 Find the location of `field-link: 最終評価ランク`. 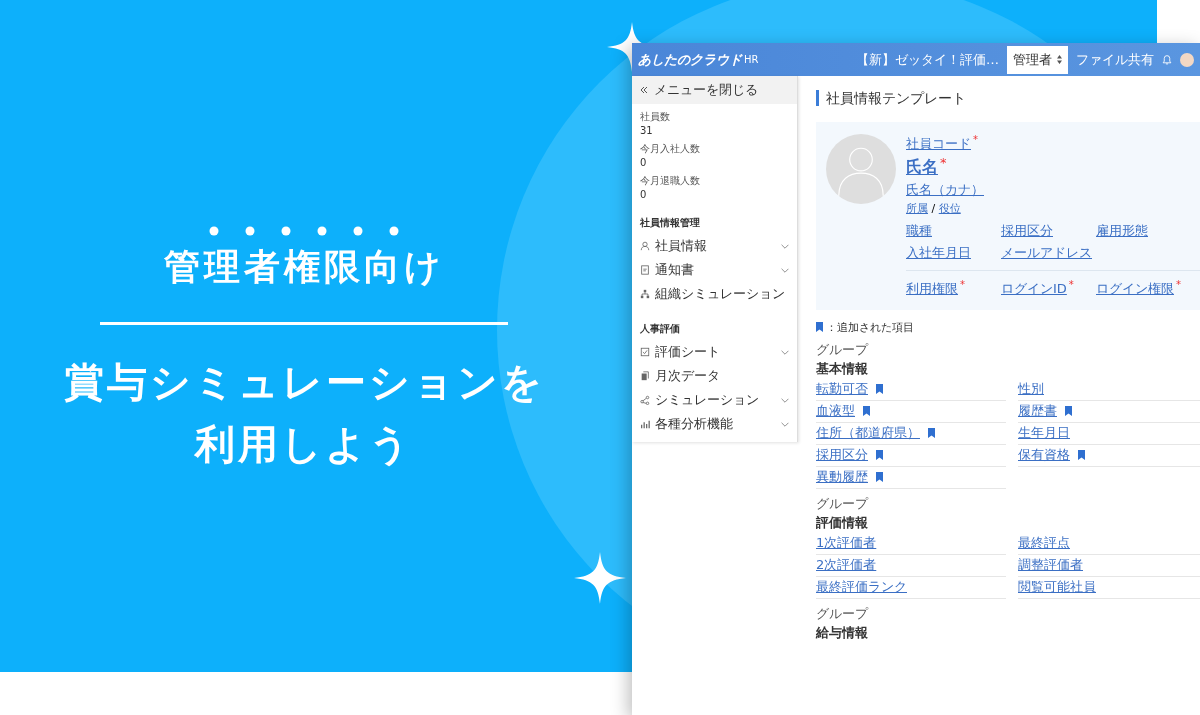

field-link: 最終評価ランク is located at coordinates (861, 587).